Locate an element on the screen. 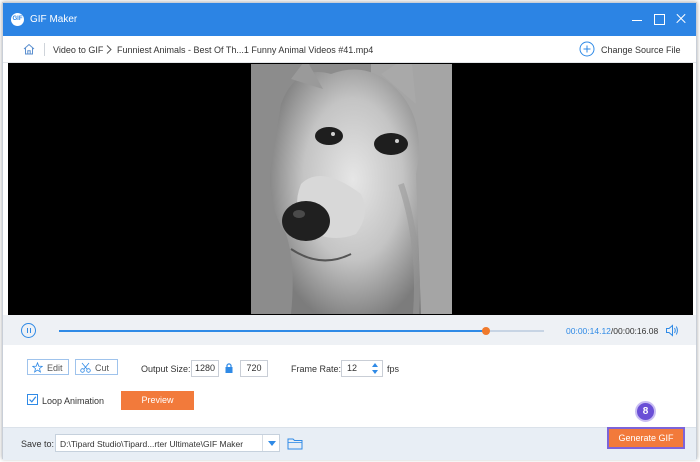  plus-circle-icon is located at coordinates (587, 49).